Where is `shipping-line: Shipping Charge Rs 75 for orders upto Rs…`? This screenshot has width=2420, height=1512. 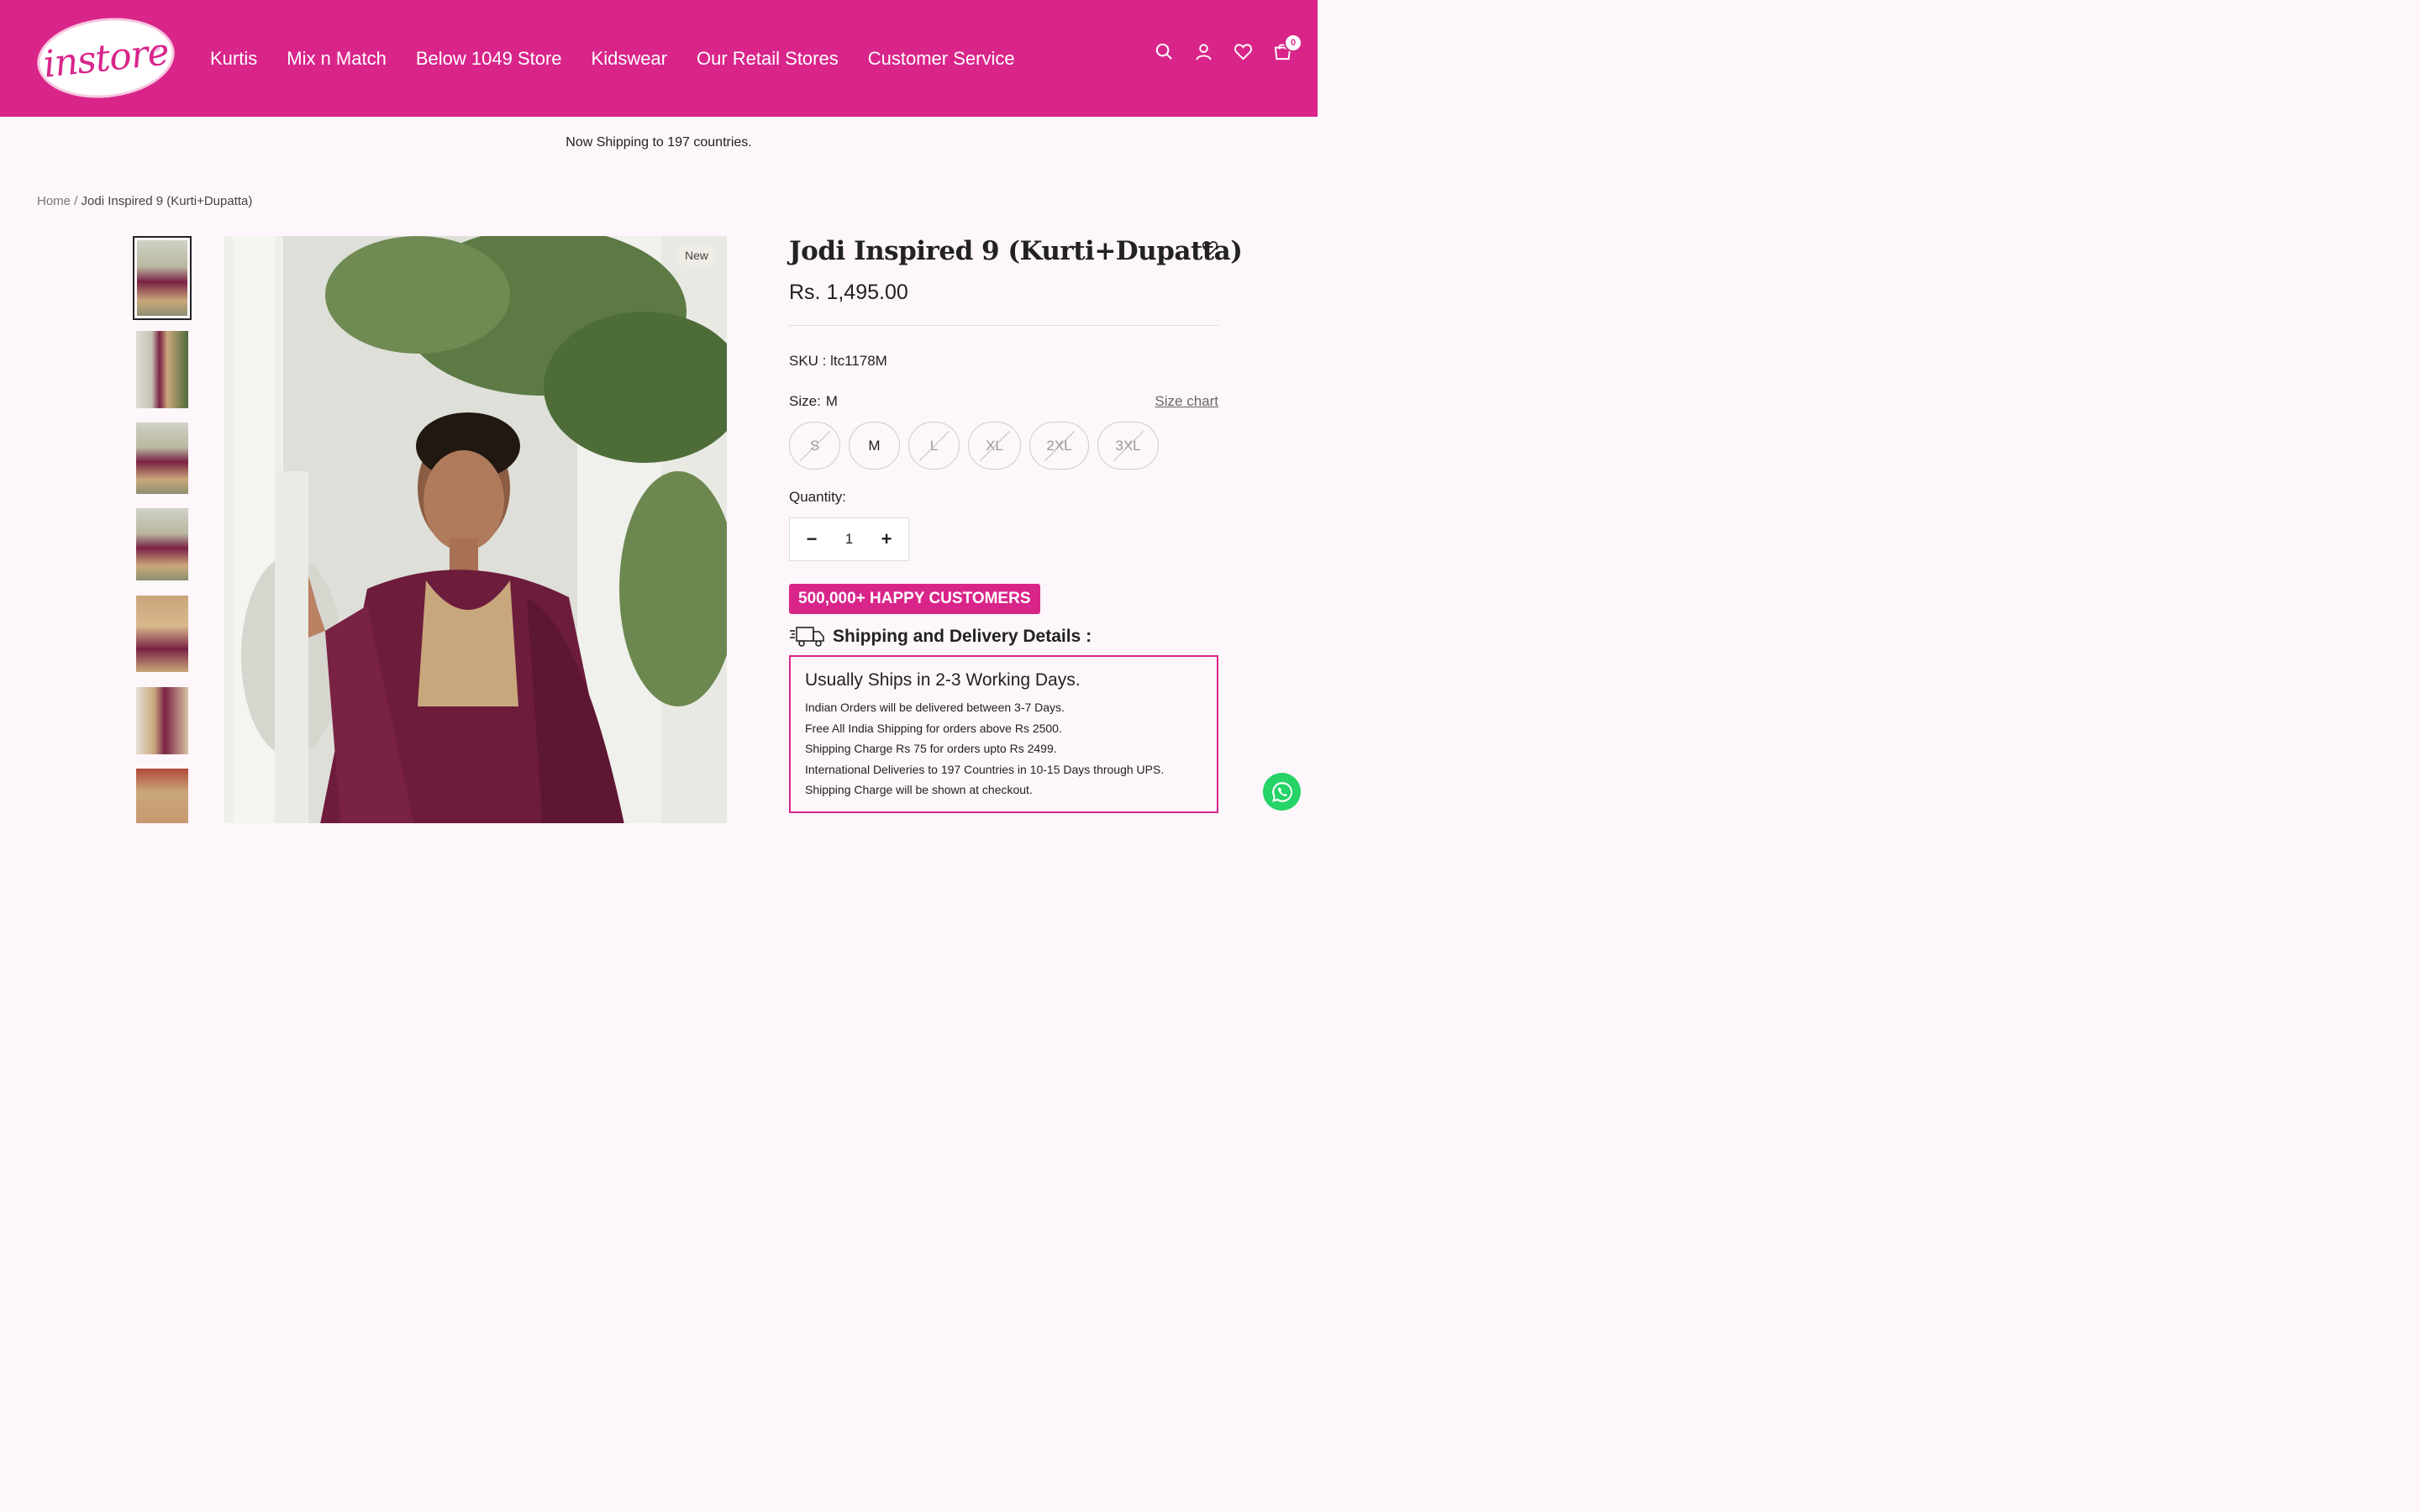
shipping-line: Shipping Charge Rs 75 for orders upto Rs… is located at coordinates (931, 748).